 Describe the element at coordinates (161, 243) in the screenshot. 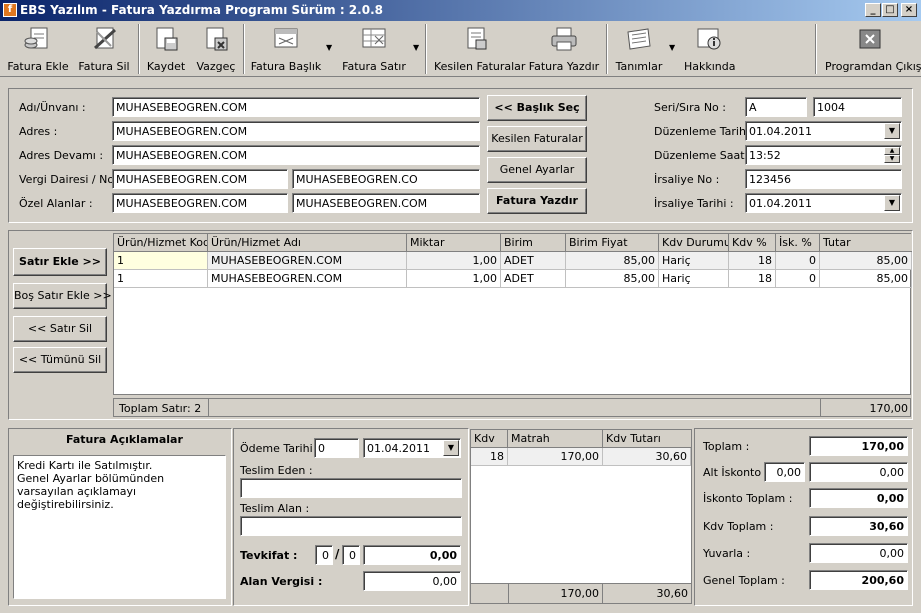

I see `column-header: Ürün/Hizmet Kodu` at that location.